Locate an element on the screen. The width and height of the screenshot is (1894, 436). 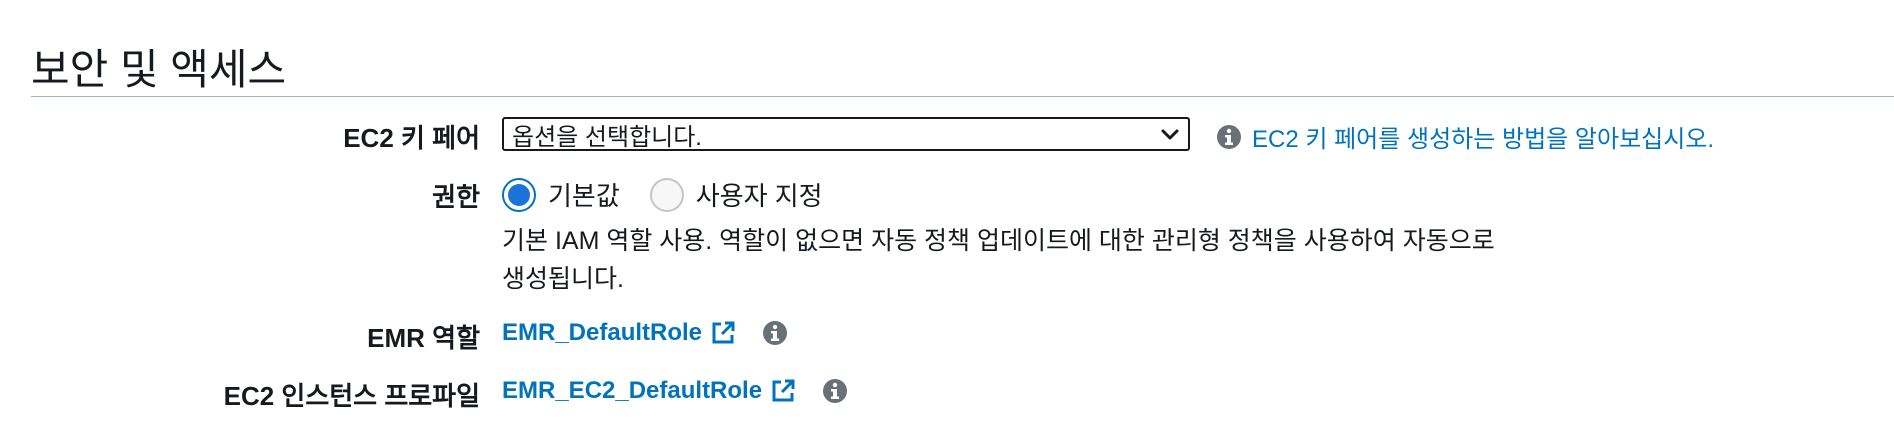
permissions-custom-label: 사용자 지정 is located at coordinates (759, 194).